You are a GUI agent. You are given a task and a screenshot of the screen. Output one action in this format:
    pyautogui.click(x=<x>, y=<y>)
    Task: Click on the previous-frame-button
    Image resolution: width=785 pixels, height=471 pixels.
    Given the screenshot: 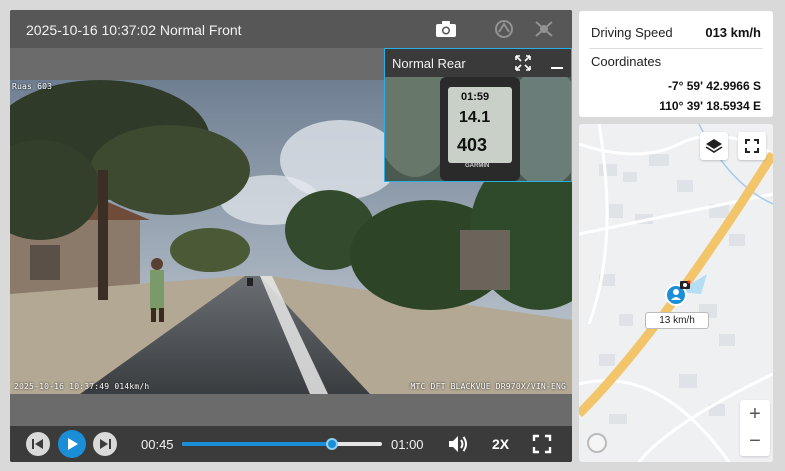 What is the action you would take?
    pyautogui.click(x=38, y=444)
    